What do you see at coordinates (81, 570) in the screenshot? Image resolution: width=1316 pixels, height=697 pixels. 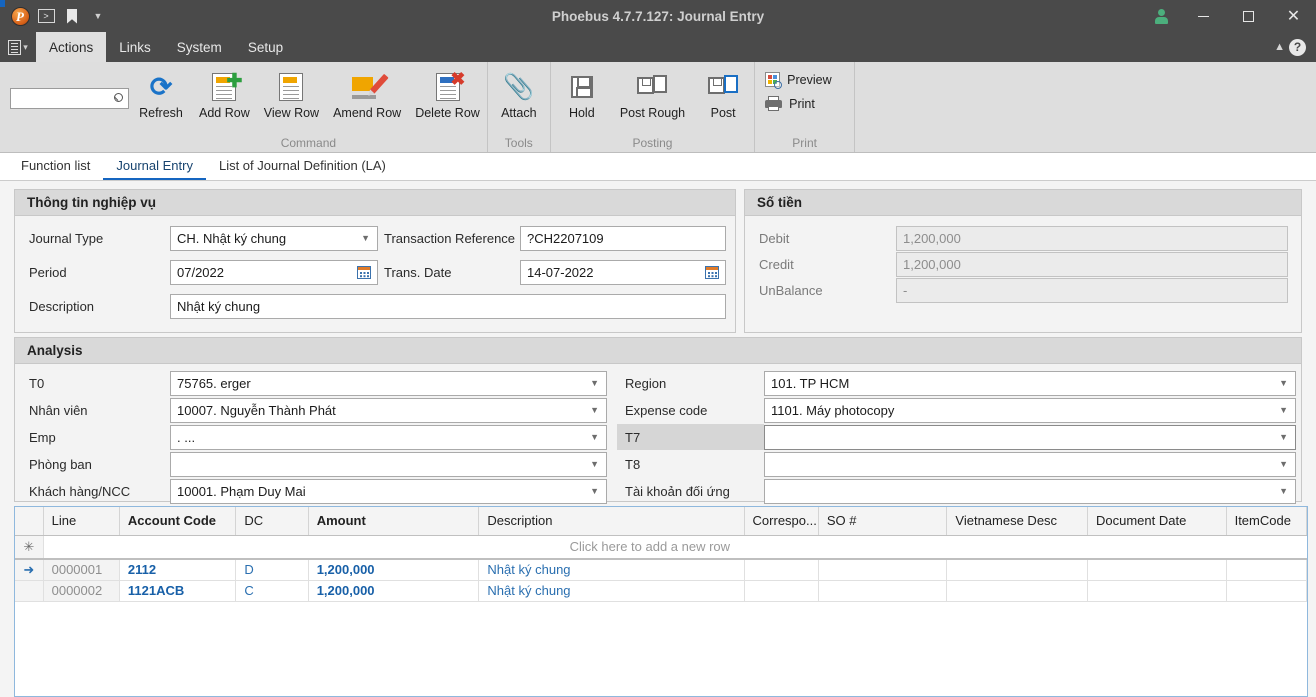 I see `cell-line: 0000001` at bounding box center [81, 570].